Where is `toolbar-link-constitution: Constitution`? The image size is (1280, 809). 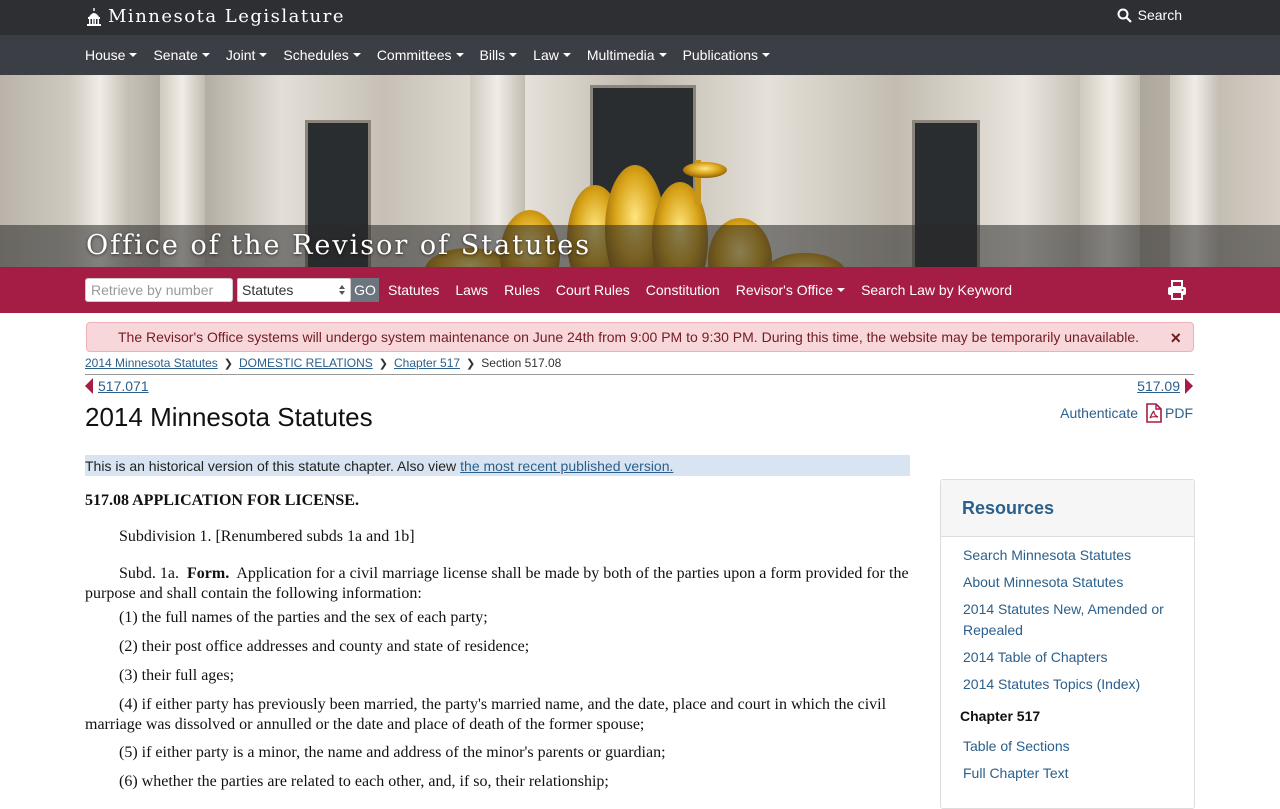 toolbar-link-constitution: Constitution is located at coordinates (683, 290).